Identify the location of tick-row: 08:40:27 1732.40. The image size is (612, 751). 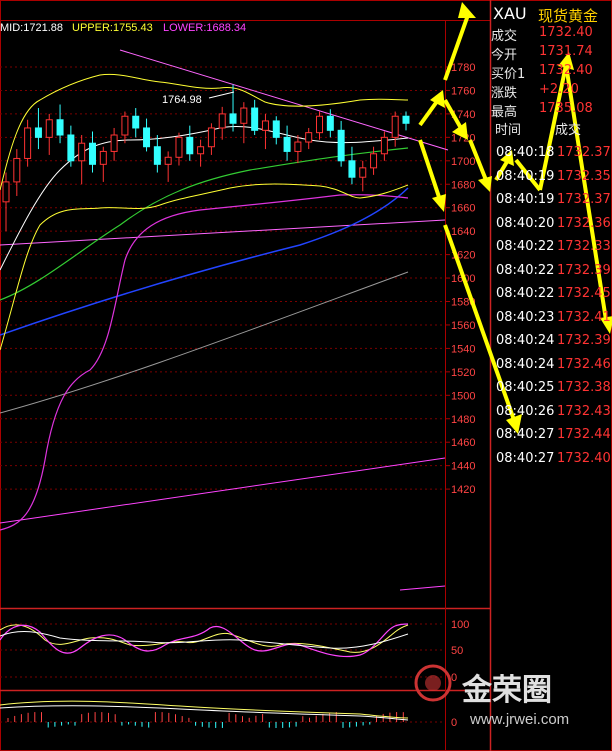
(551, 462).